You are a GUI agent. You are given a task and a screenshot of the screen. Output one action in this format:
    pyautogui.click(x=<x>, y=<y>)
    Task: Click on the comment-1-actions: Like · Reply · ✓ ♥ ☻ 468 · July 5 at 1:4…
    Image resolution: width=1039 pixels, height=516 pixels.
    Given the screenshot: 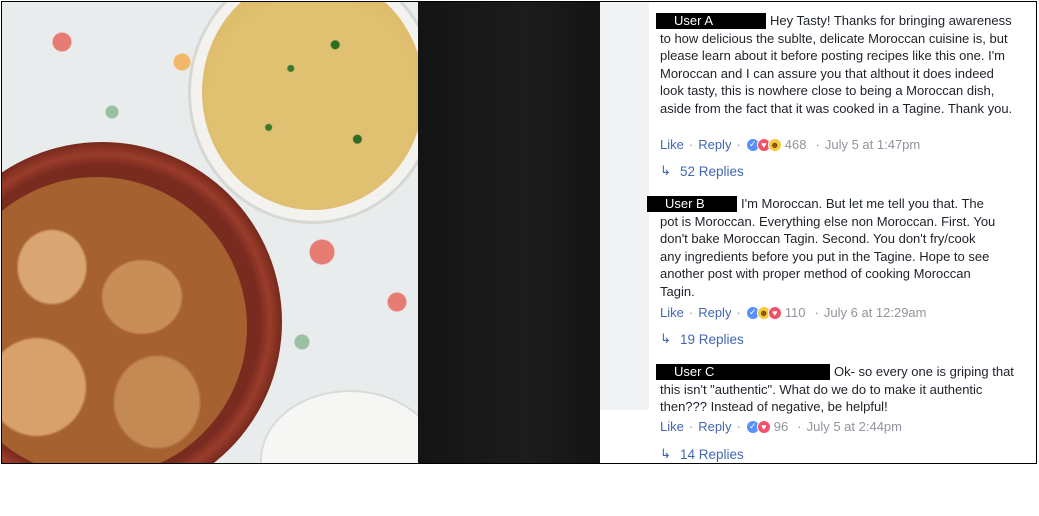 What is the action you would take?
    pyautogui.click(x=790, y=144)
    